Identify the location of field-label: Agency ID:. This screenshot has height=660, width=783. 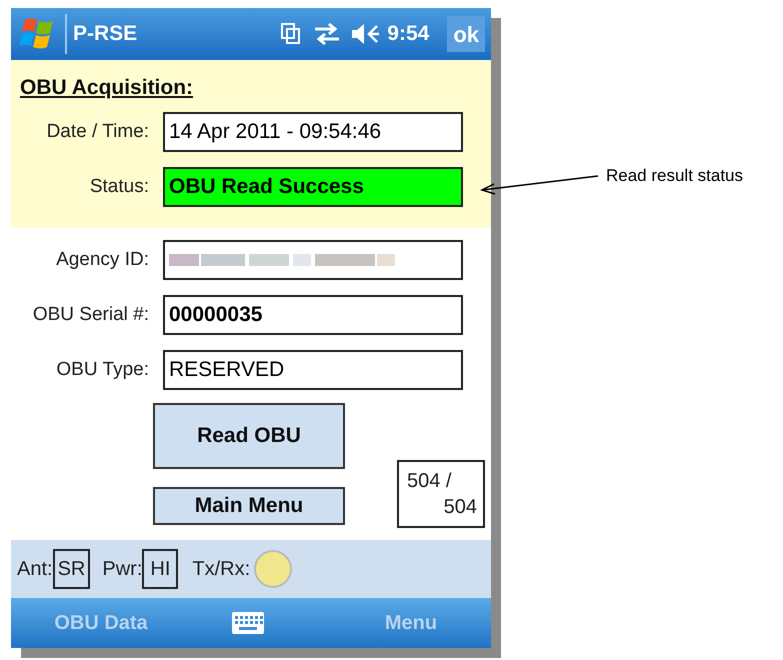
(102, 260).